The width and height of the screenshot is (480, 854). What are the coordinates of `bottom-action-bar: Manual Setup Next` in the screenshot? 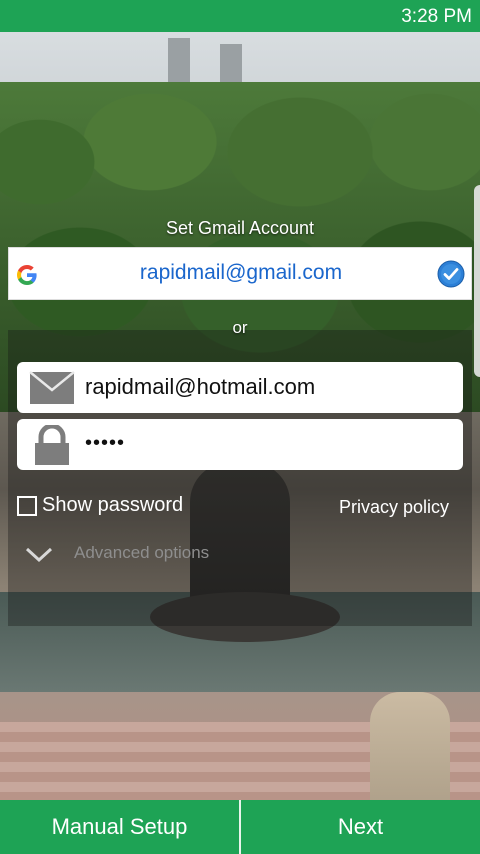 It's located at (240, 827).